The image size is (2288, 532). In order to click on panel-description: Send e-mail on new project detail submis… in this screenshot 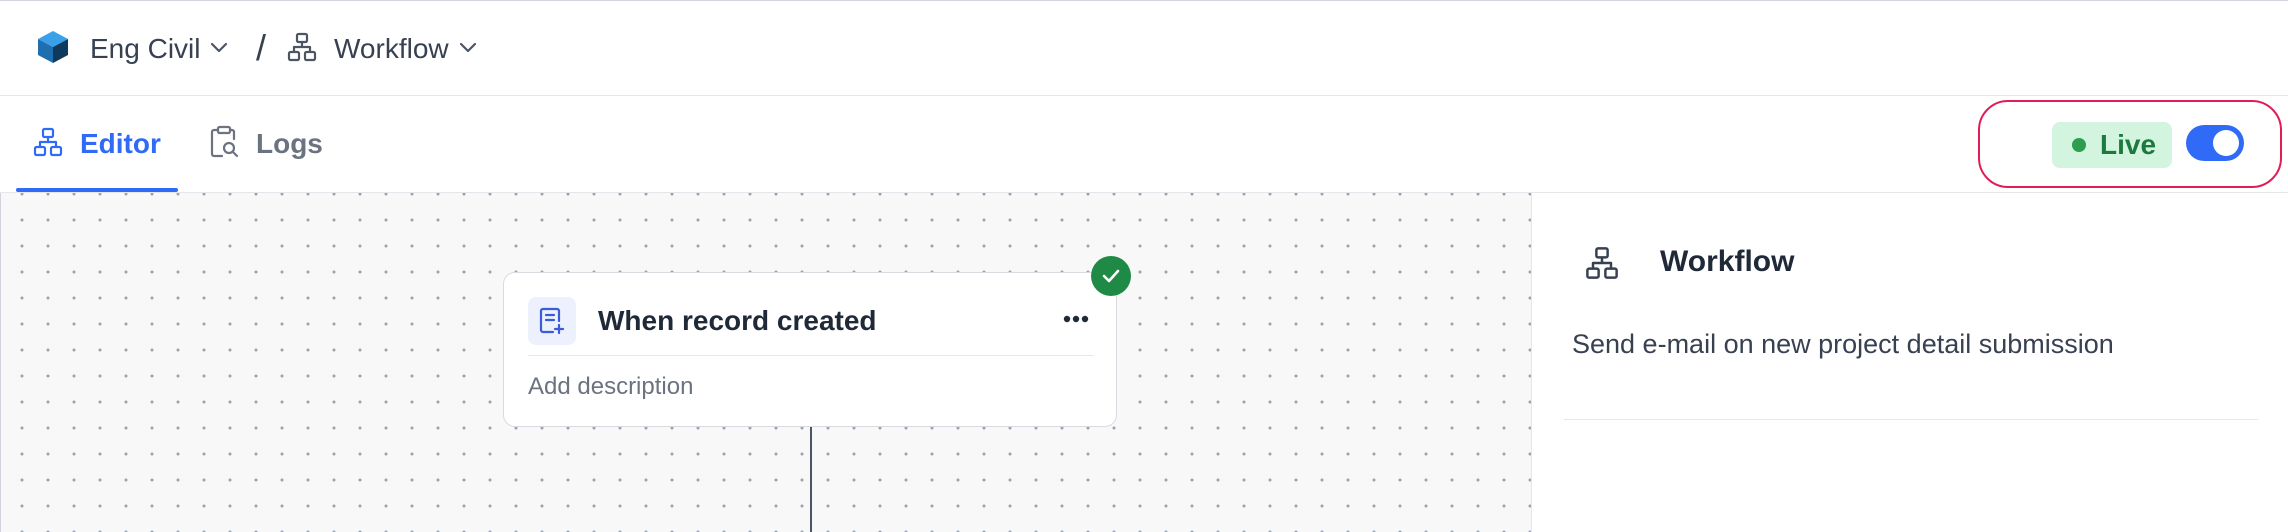, I will do `click(1843, 344)`.